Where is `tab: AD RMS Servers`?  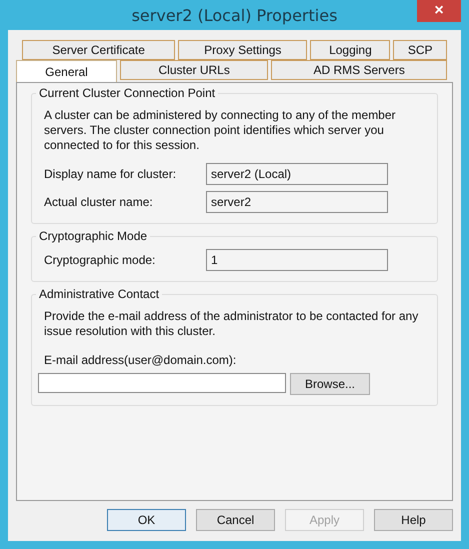 tab: AD RMS Servers is located at coordinates (359, 70).